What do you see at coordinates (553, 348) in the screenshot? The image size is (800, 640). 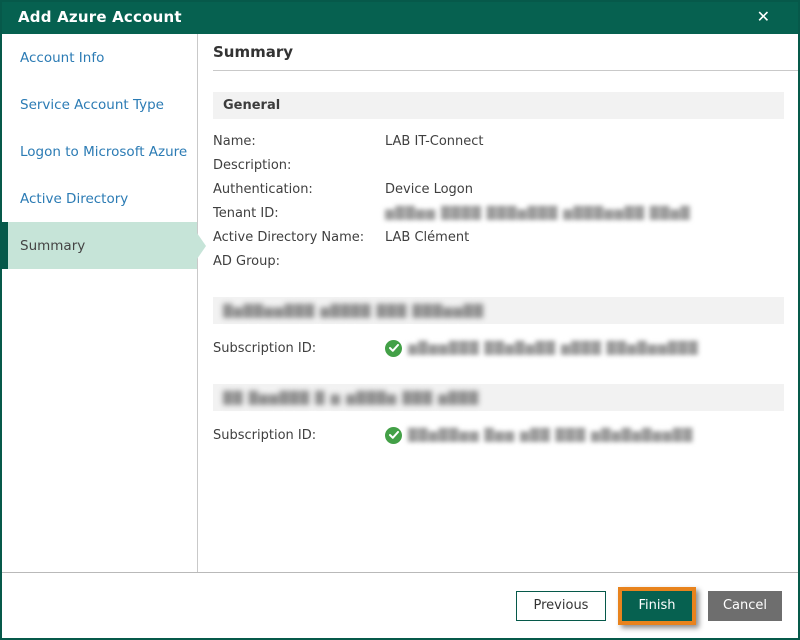 I see `row-value-redacted: ▆█▆▆███ ██▆█▆██ ▆███ ██▆█▆▆███` at bounding box center [553, 348].